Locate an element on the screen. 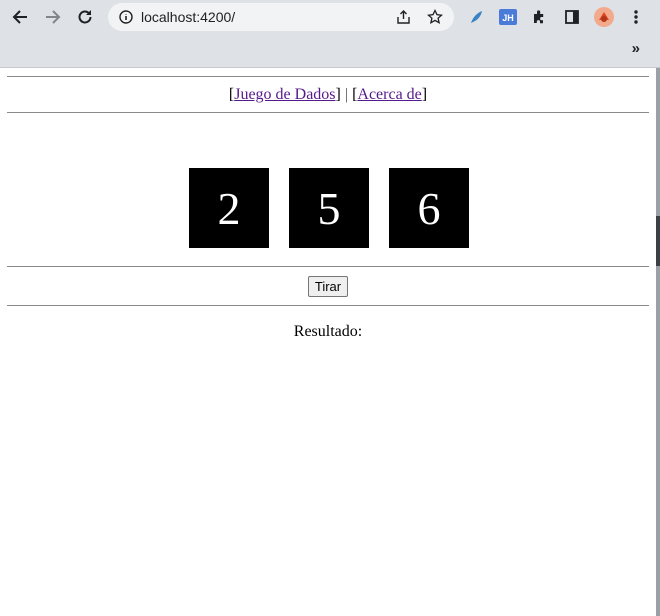 The image size is (660, 616). divider-dice is located at coordinates (328, 266).